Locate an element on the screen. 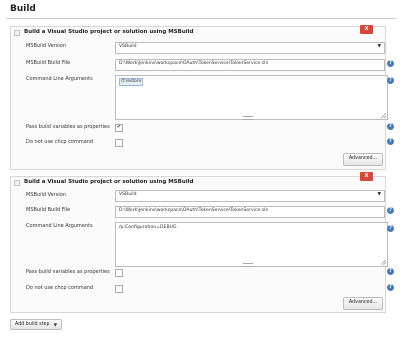  section-divider is located at coordinates (201, 18).